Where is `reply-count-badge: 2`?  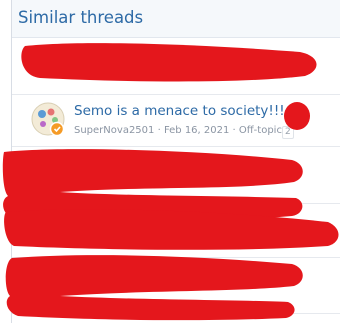
reply-count-badge: 2 is located at coordinates (288, 132).